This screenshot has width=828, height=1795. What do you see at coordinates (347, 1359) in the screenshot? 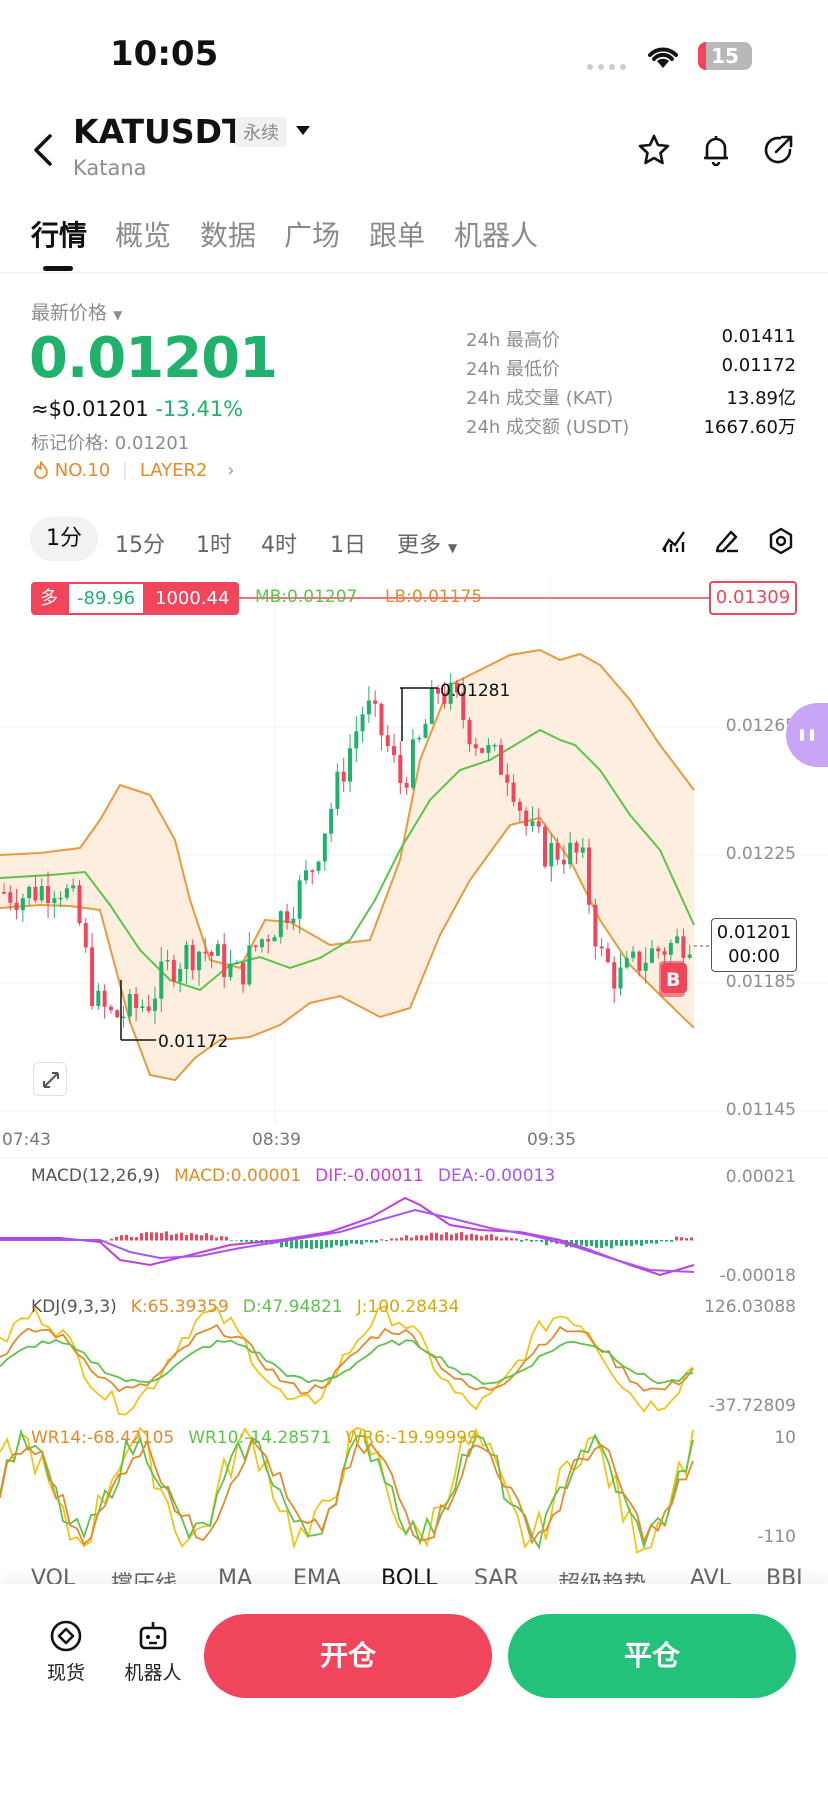
I see `kdj-k-line` at bounding box center [347, 1359].